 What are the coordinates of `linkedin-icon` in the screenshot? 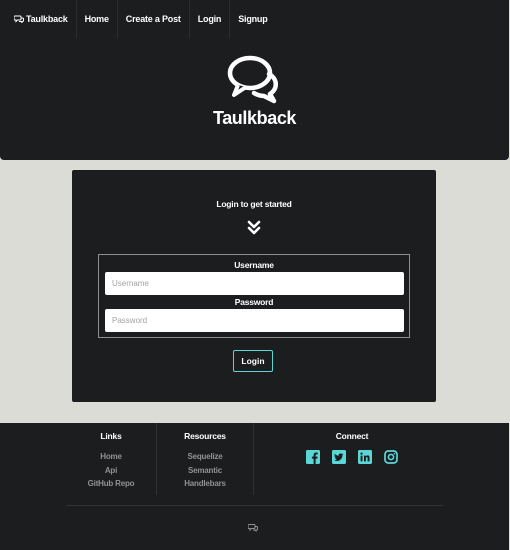 It's located at (365, 457).